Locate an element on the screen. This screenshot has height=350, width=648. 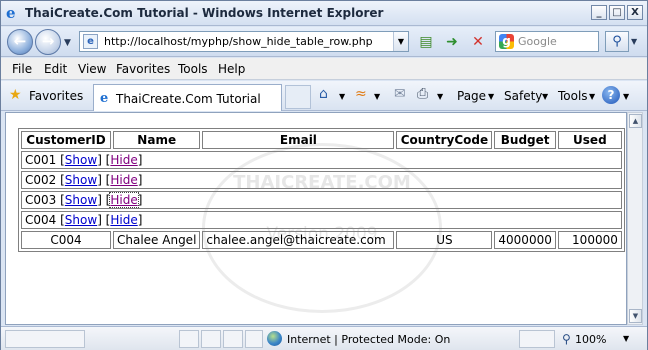
header-email: Email is located at coordinates (298, 140).